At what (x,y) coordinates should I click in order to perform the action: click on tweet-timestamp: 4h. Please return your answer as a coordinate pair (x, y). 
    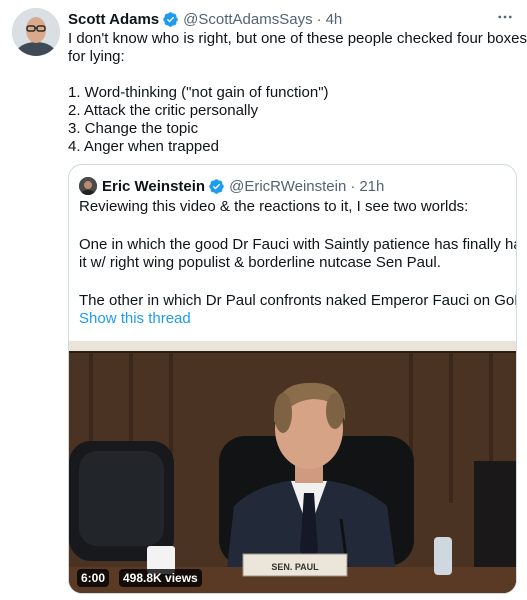
    Looking at the image, I should click on (334, 19).